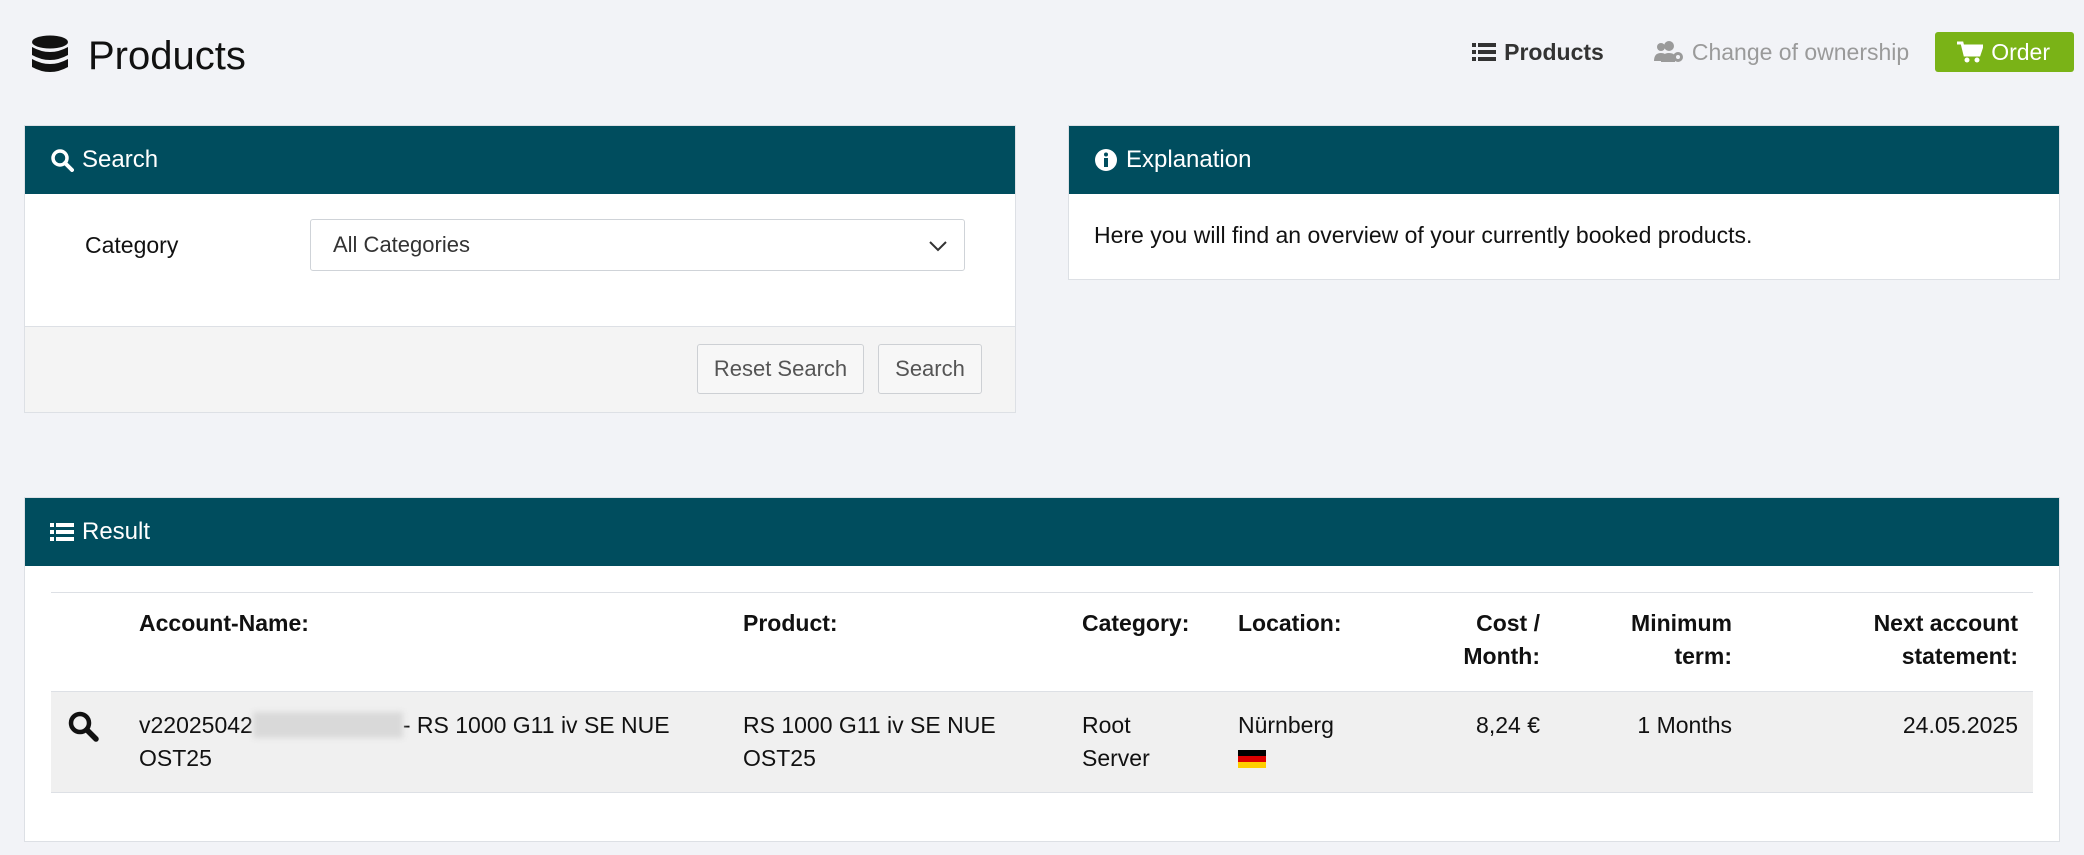  What do you see at coordinates (1136, 623) in the screenshot?
I see `col-header-category: Category:` at bounding box center [1136, 623].